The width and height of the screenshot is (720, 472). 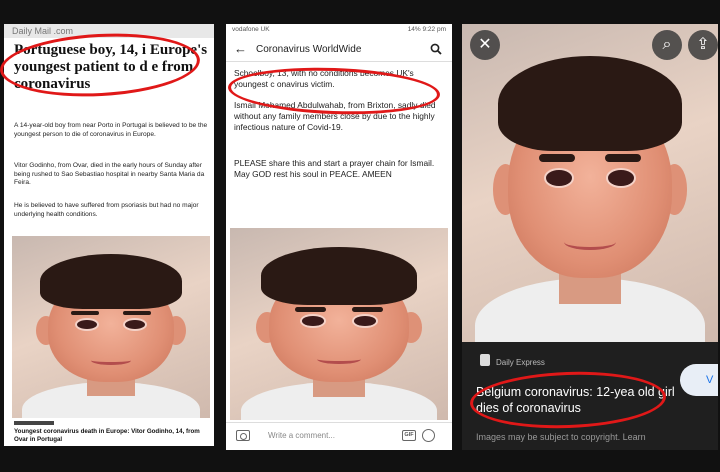 I want to click on page-header: ← Coronavirus WorldWide, so click(x=339, y=49).